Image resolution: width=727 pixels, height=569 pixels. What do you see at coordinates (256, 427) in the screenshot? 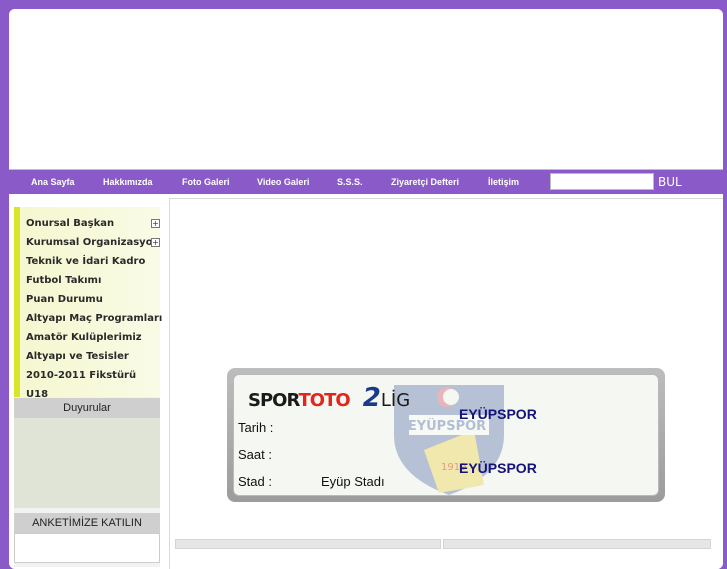
I see `date-label: Tarih :` at bounding box center [256, 427].